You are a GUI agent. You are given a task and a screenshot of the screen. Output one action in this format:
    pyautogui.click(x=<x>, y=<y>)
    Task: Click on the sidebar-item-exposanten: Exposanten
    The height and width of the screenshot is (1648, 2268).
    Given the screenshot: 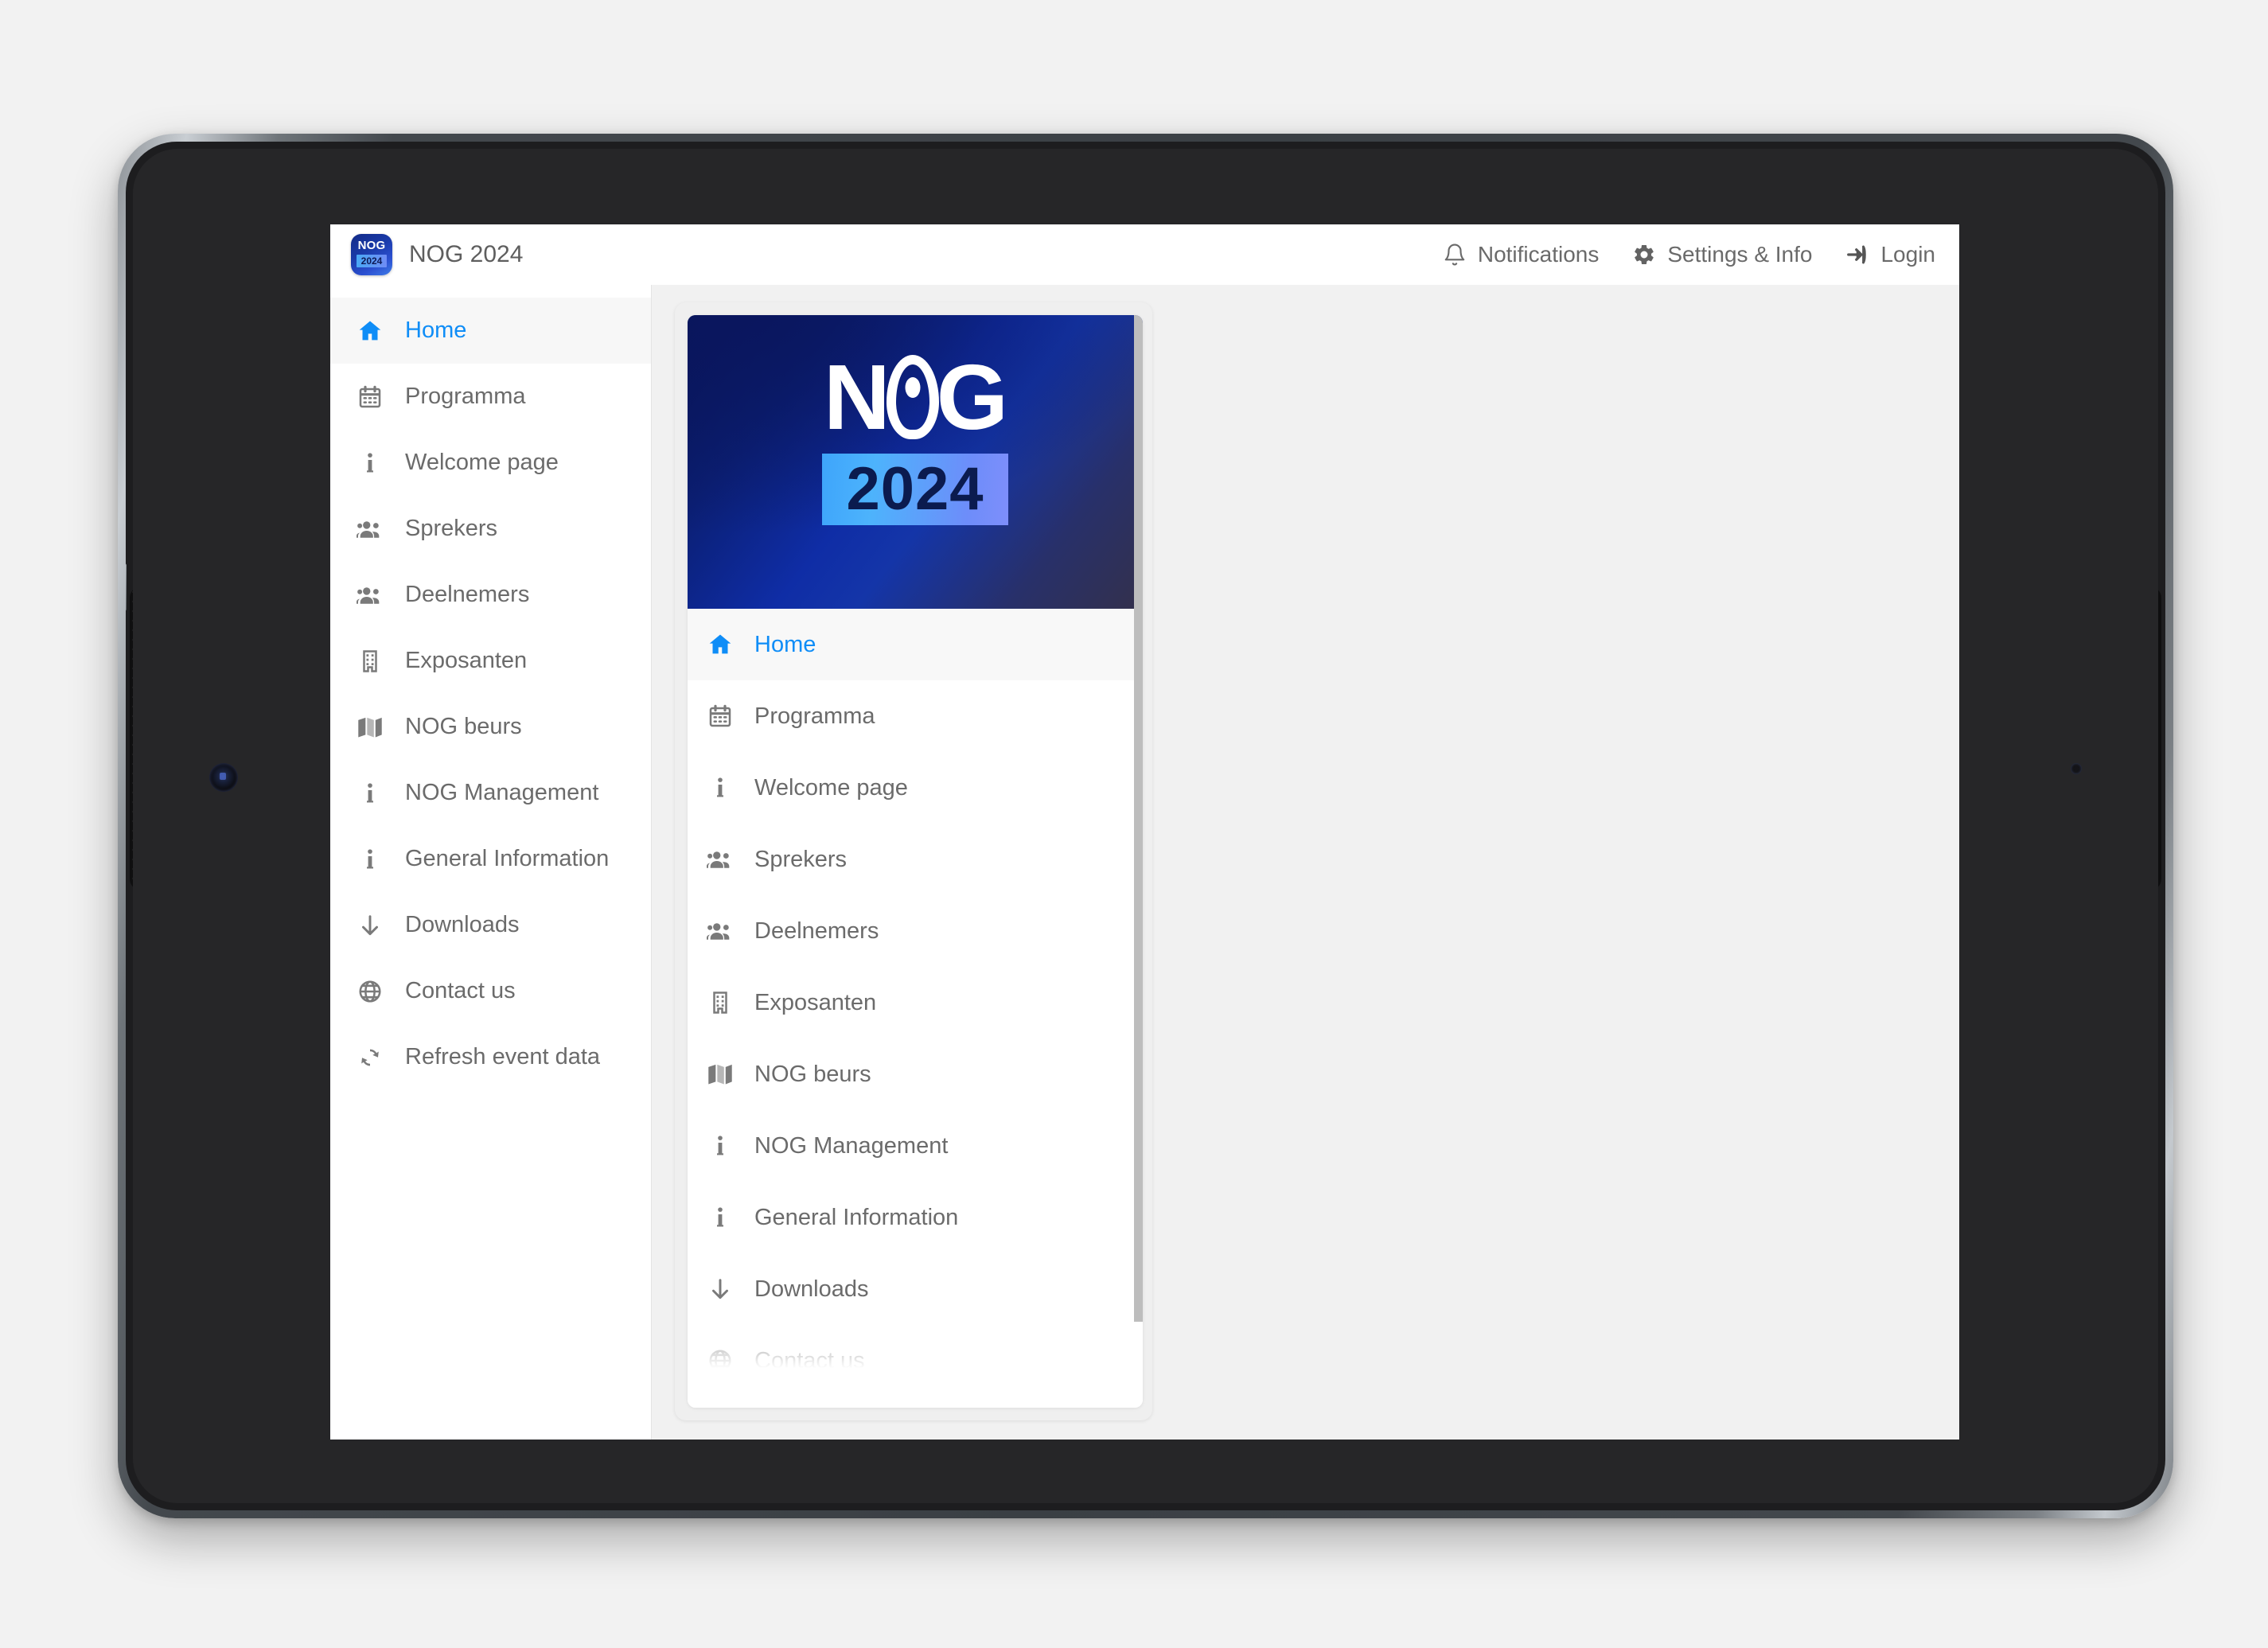 What is the action you would take?
    pyautogui.click(x=490, y=661)
    